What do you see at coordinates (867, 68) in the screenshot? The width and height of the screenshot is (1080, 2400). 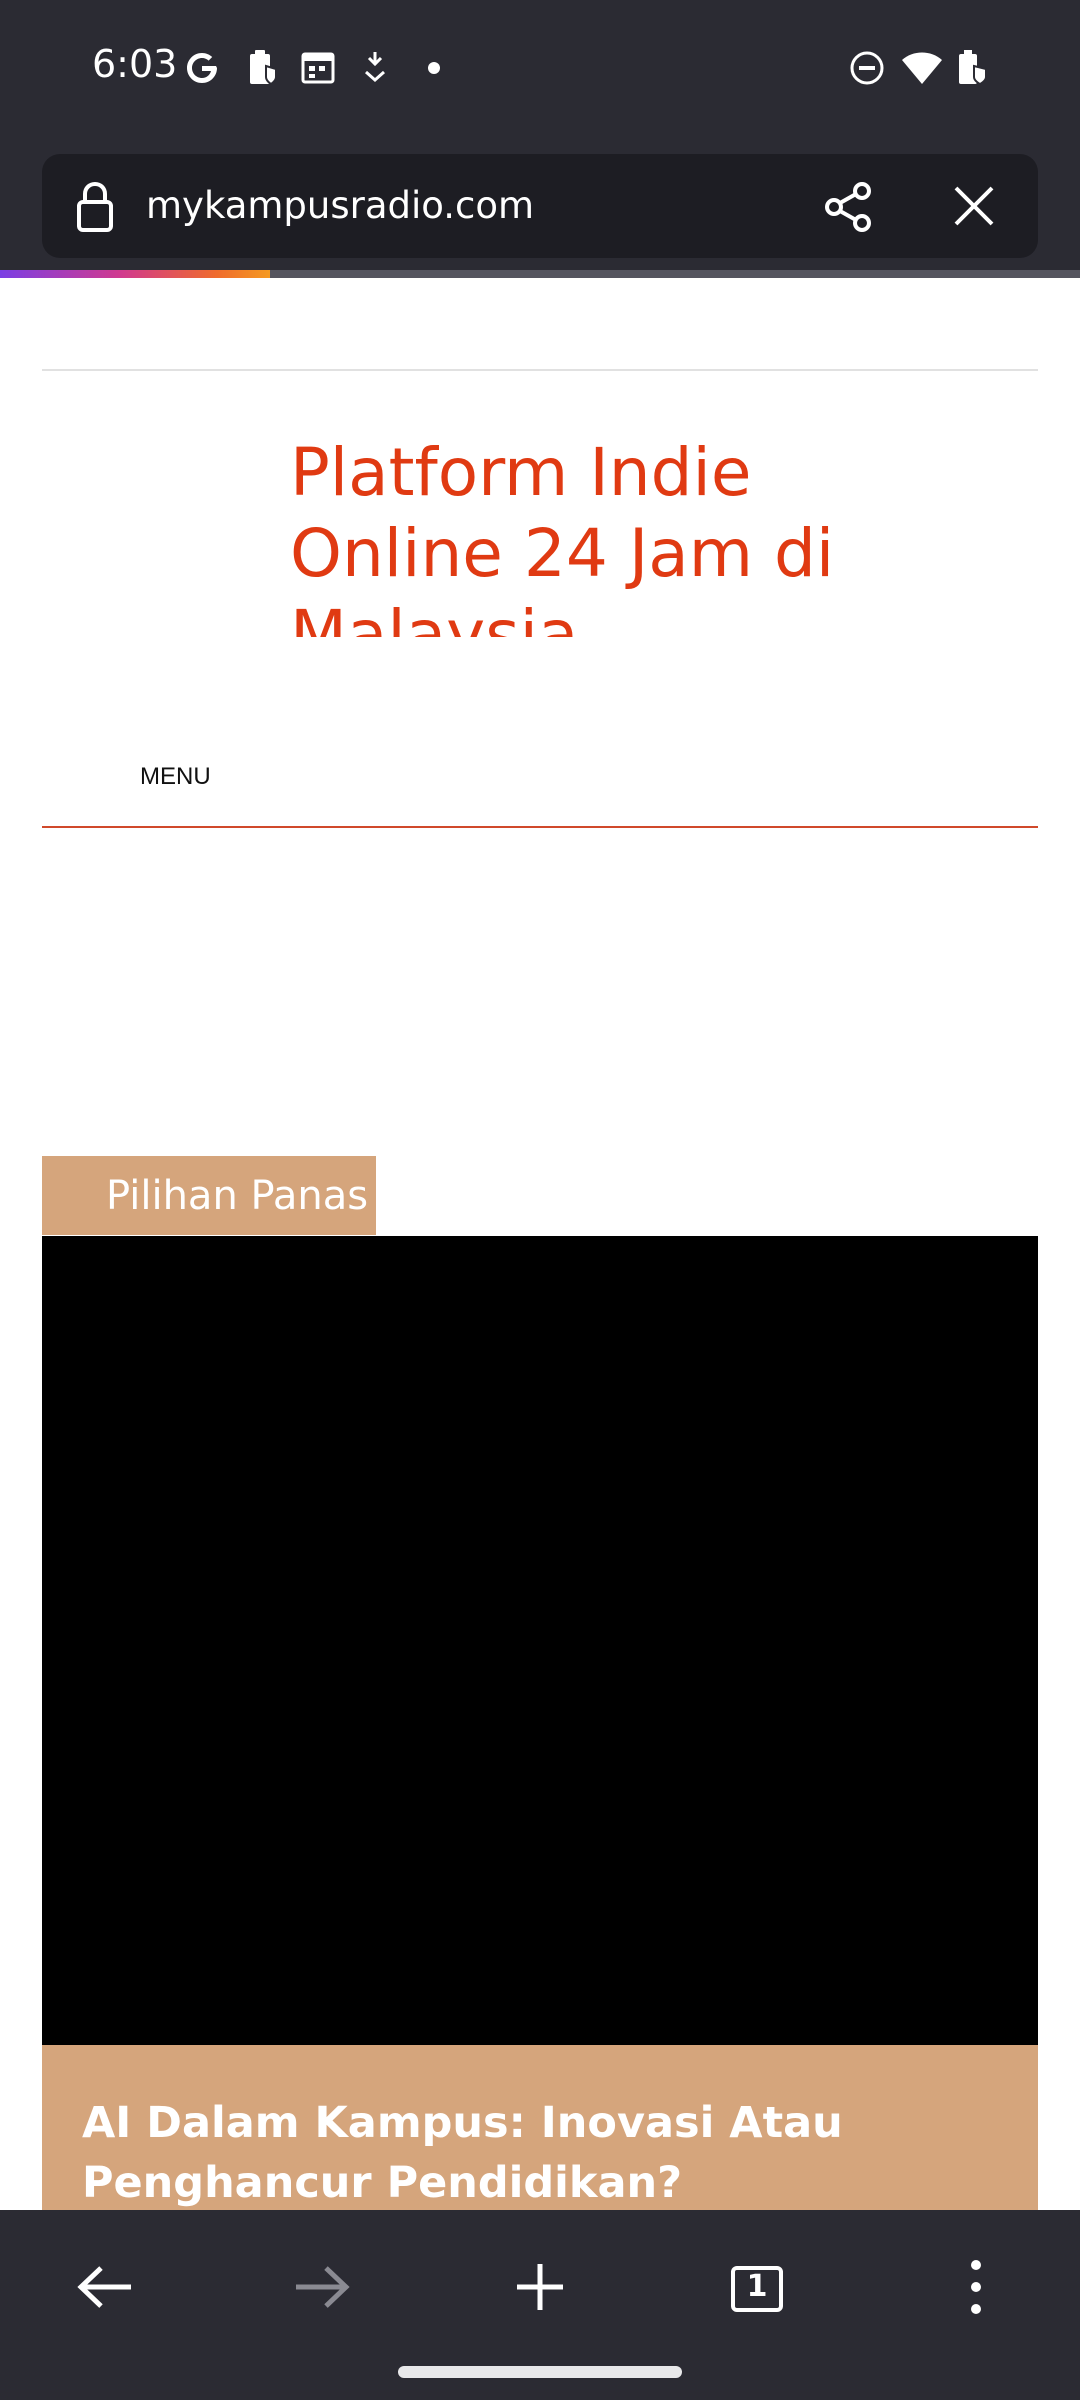 I see `dnd-icon` at bounding box center [867, 68].